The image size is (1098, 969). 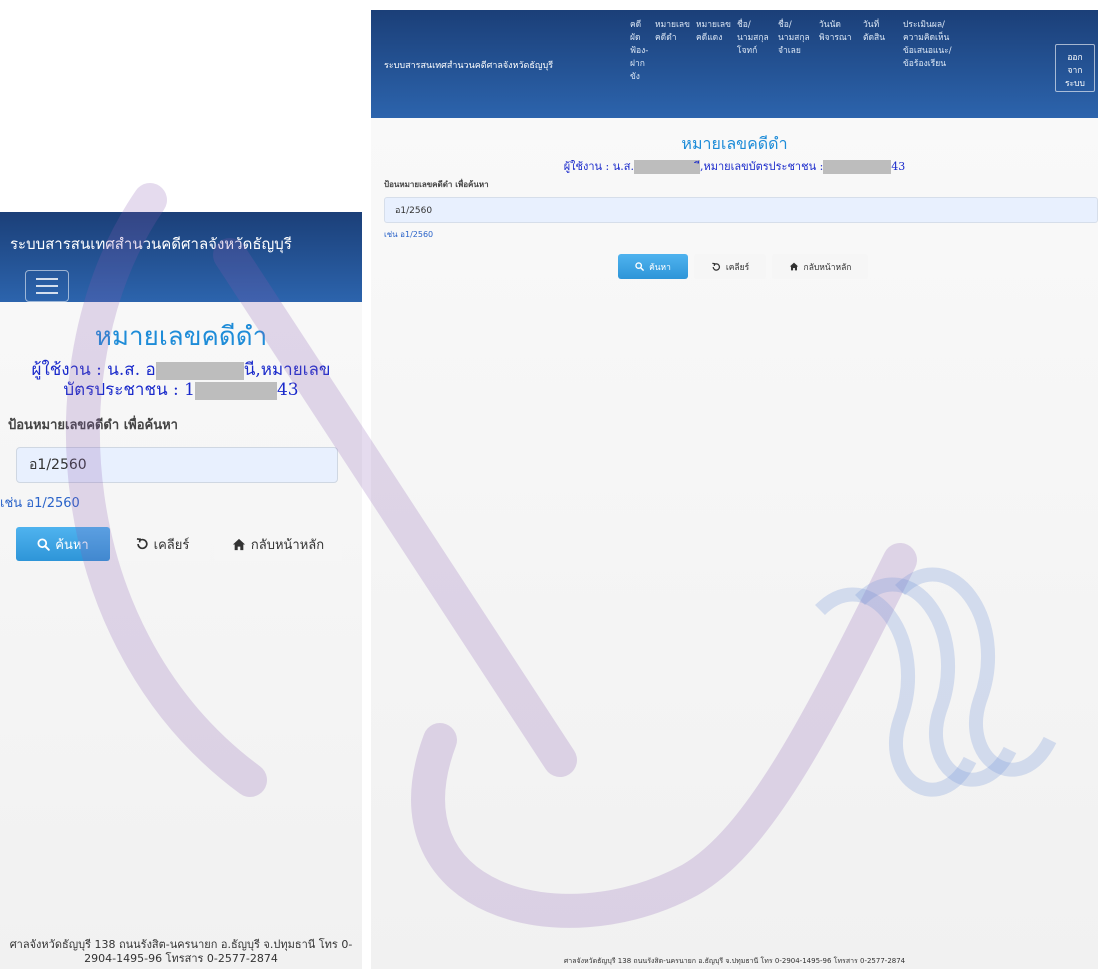 What do you see at coordinates (874, 32) in the screenshot?
I see `nav-item-judgment-date: วันที่ ตัดสิน` at bounding box center [874, 32].